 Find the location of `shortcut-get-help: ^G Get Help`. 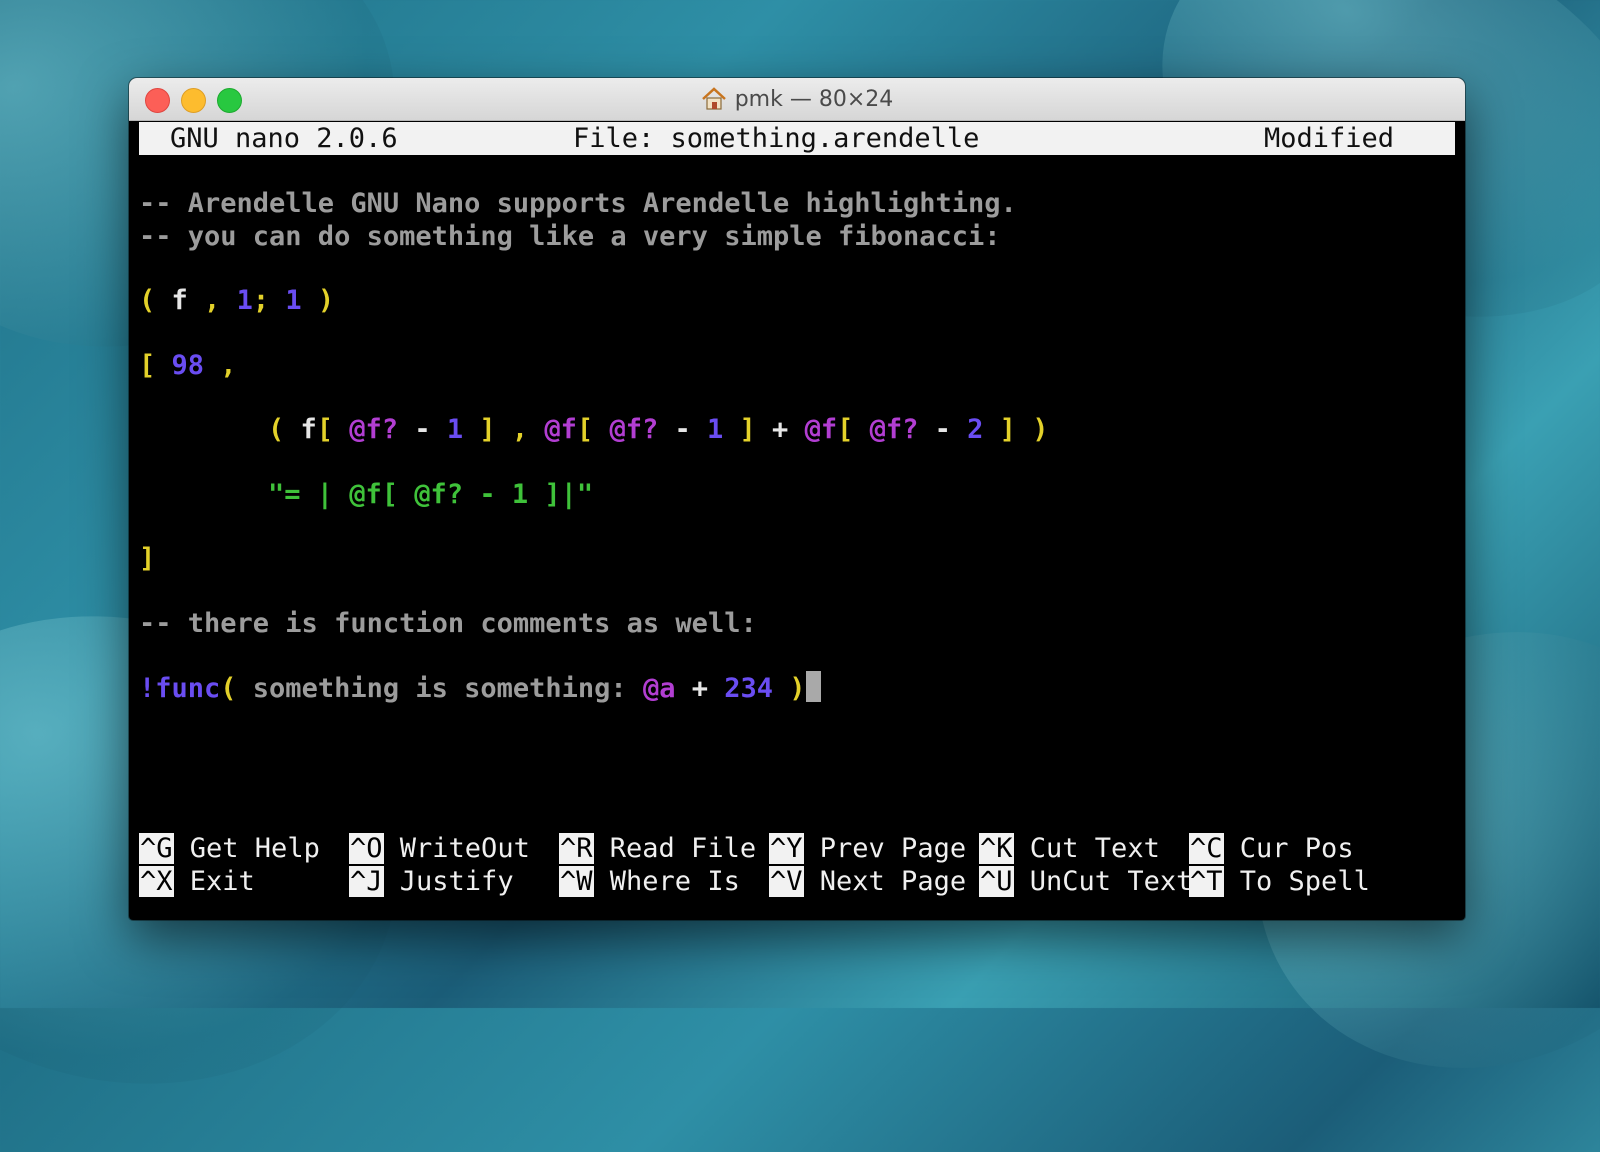

shortcut-get-help: ^G Get Help is located at coordinates (229, 848).